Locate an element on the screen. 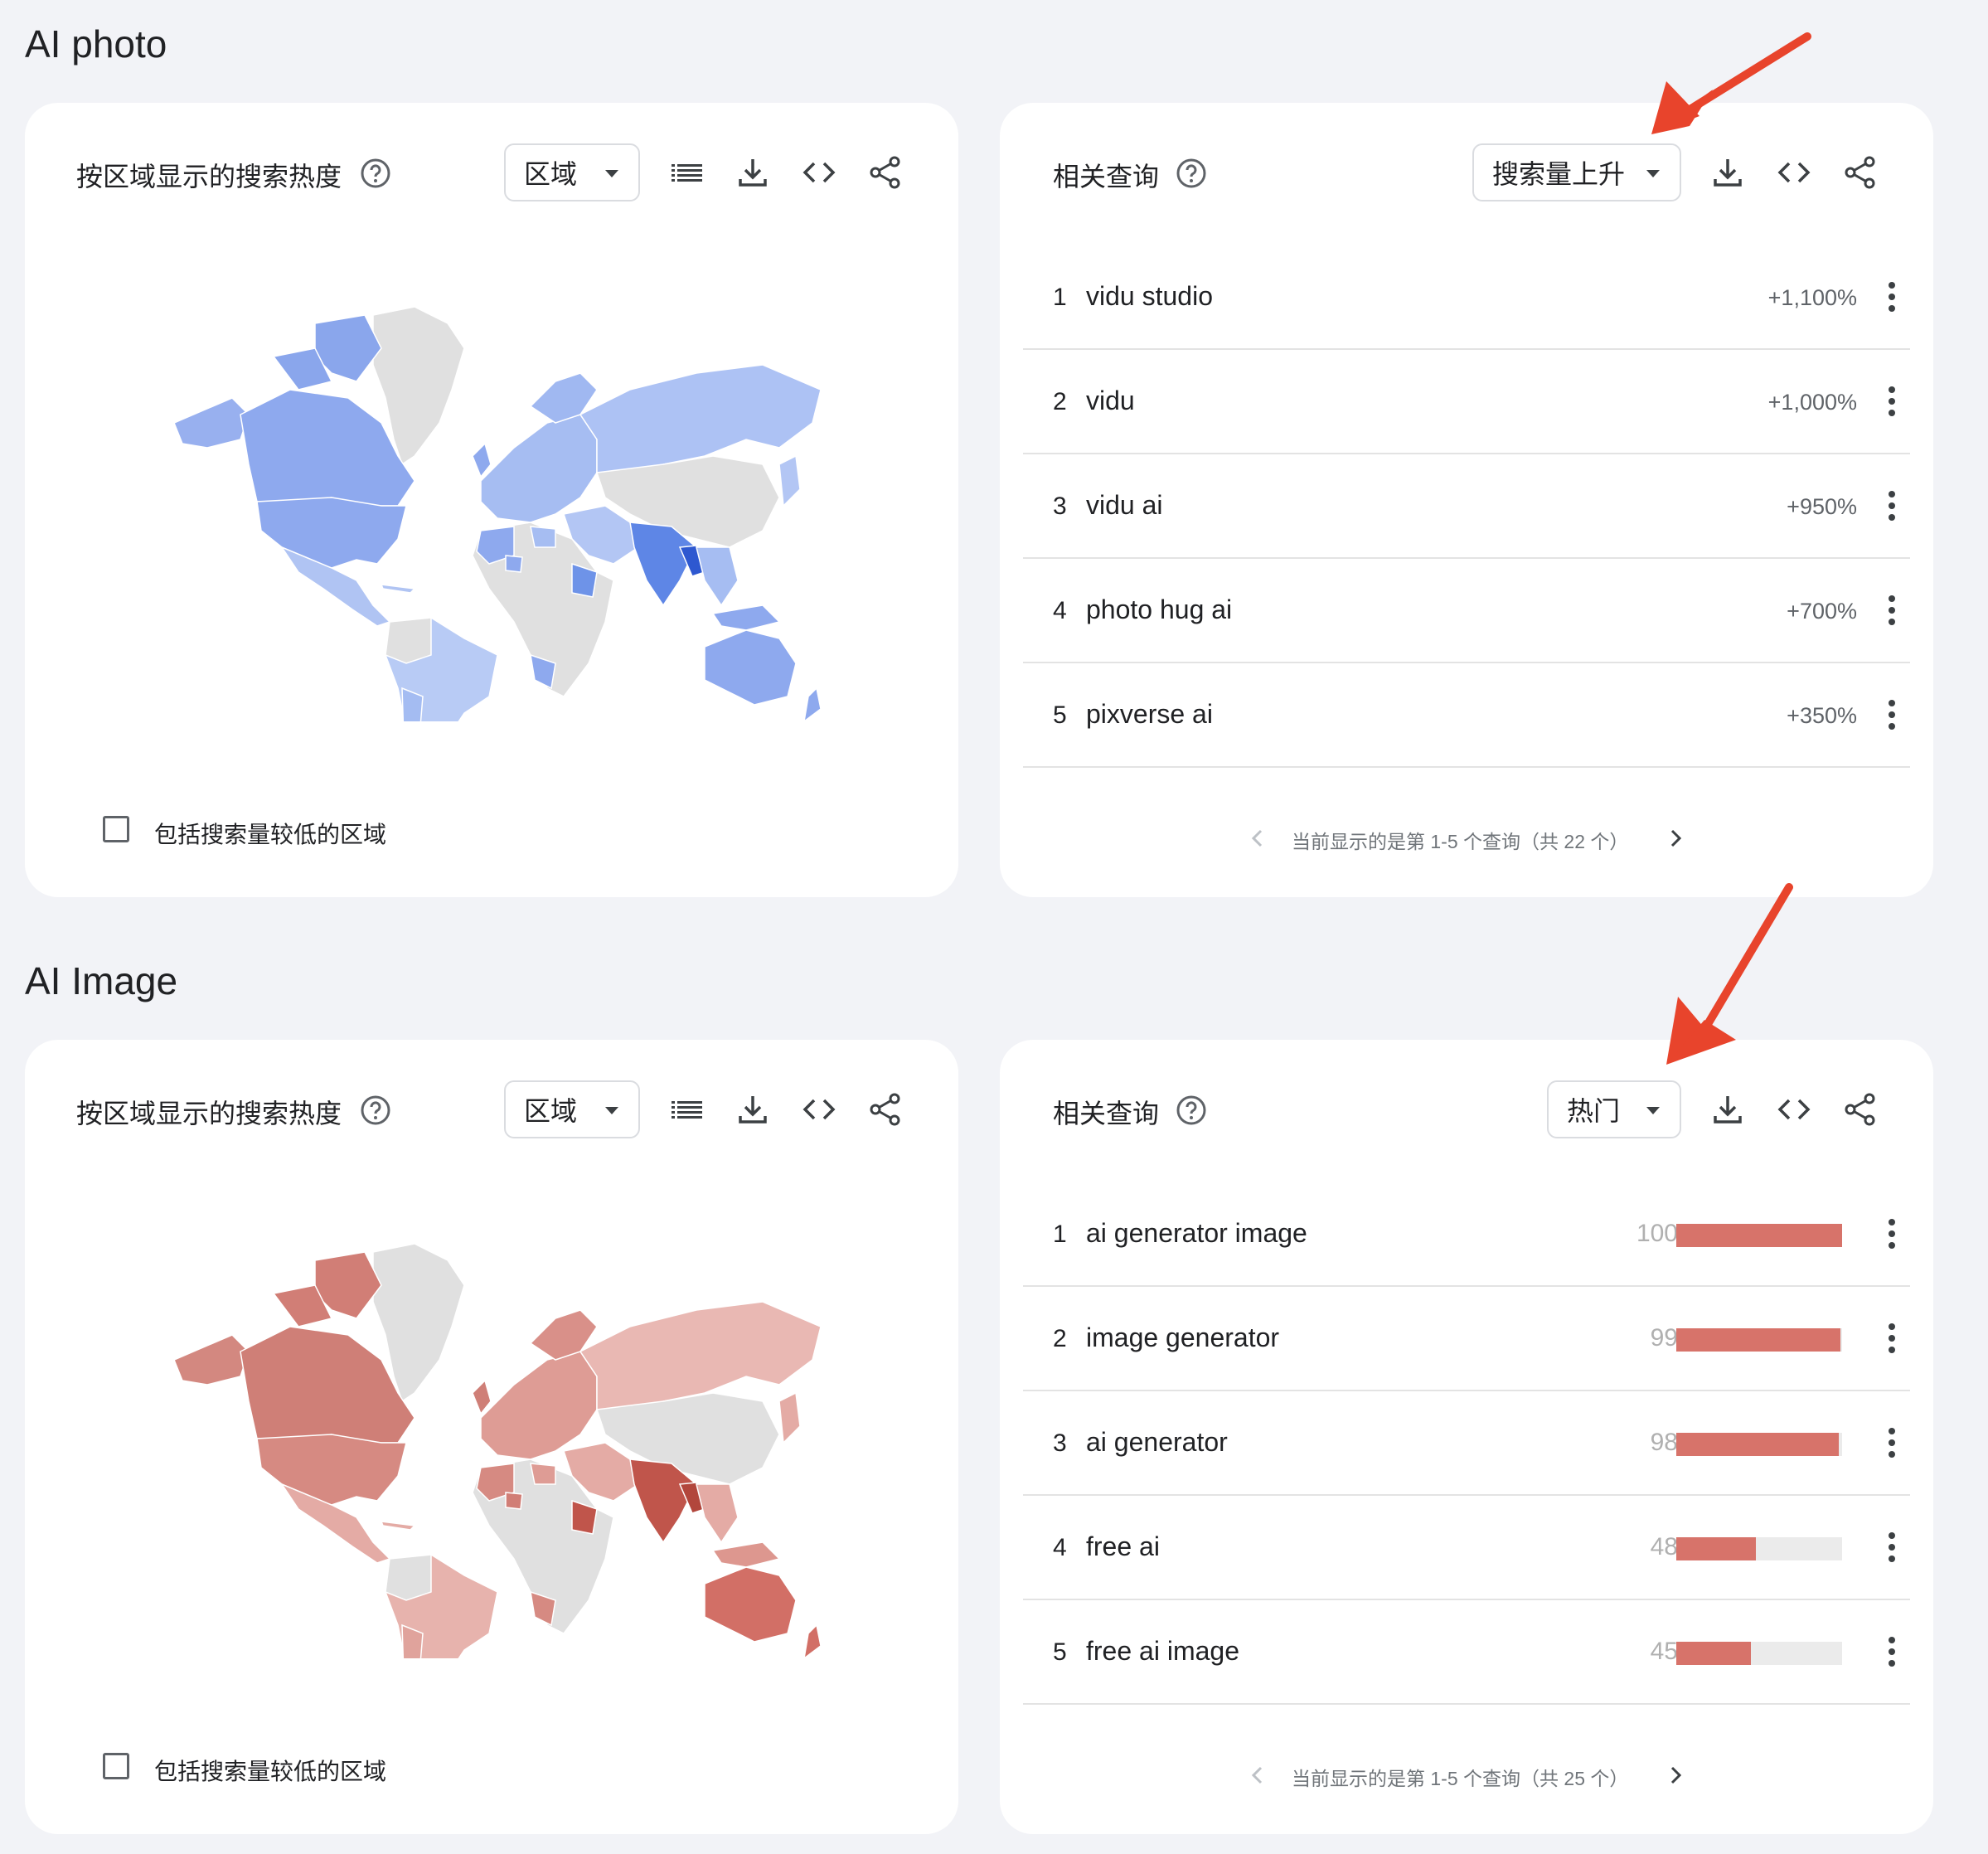 The width and height of the screenshot is (1988, 1854). query-text: free ai is located at coordinates (1123, 1547).